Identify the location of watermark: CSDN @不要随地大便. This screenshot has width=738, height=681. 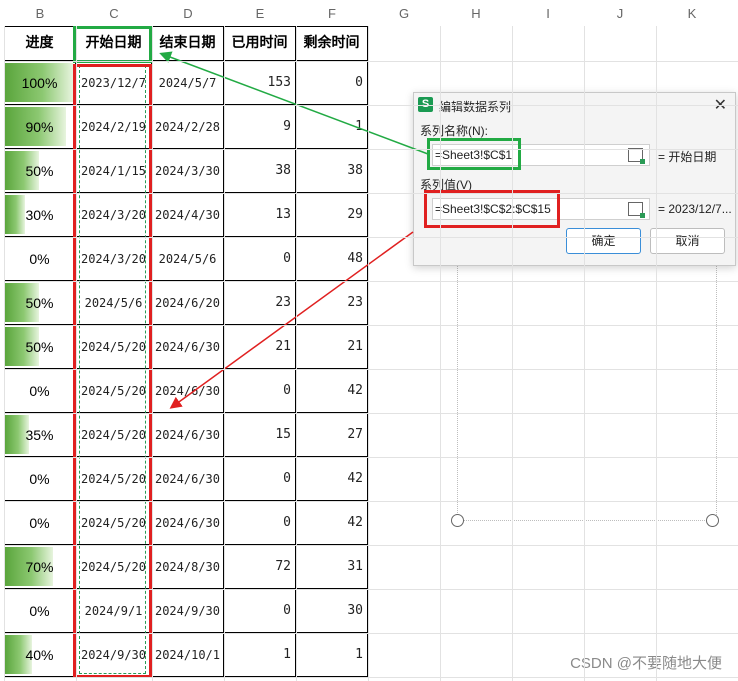
(646, 663).